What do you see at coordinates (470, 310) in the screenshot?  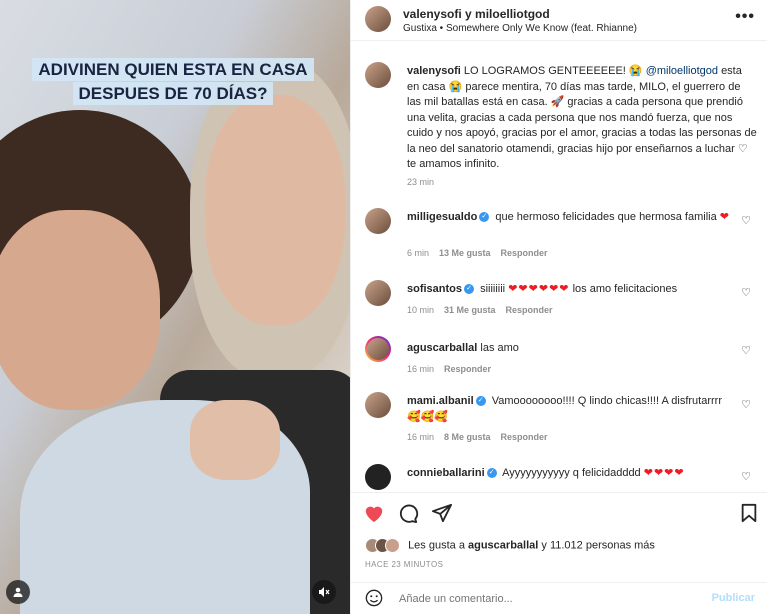 I see `comment-likes: 31 Me gusta` at bounding box center [470, 310].